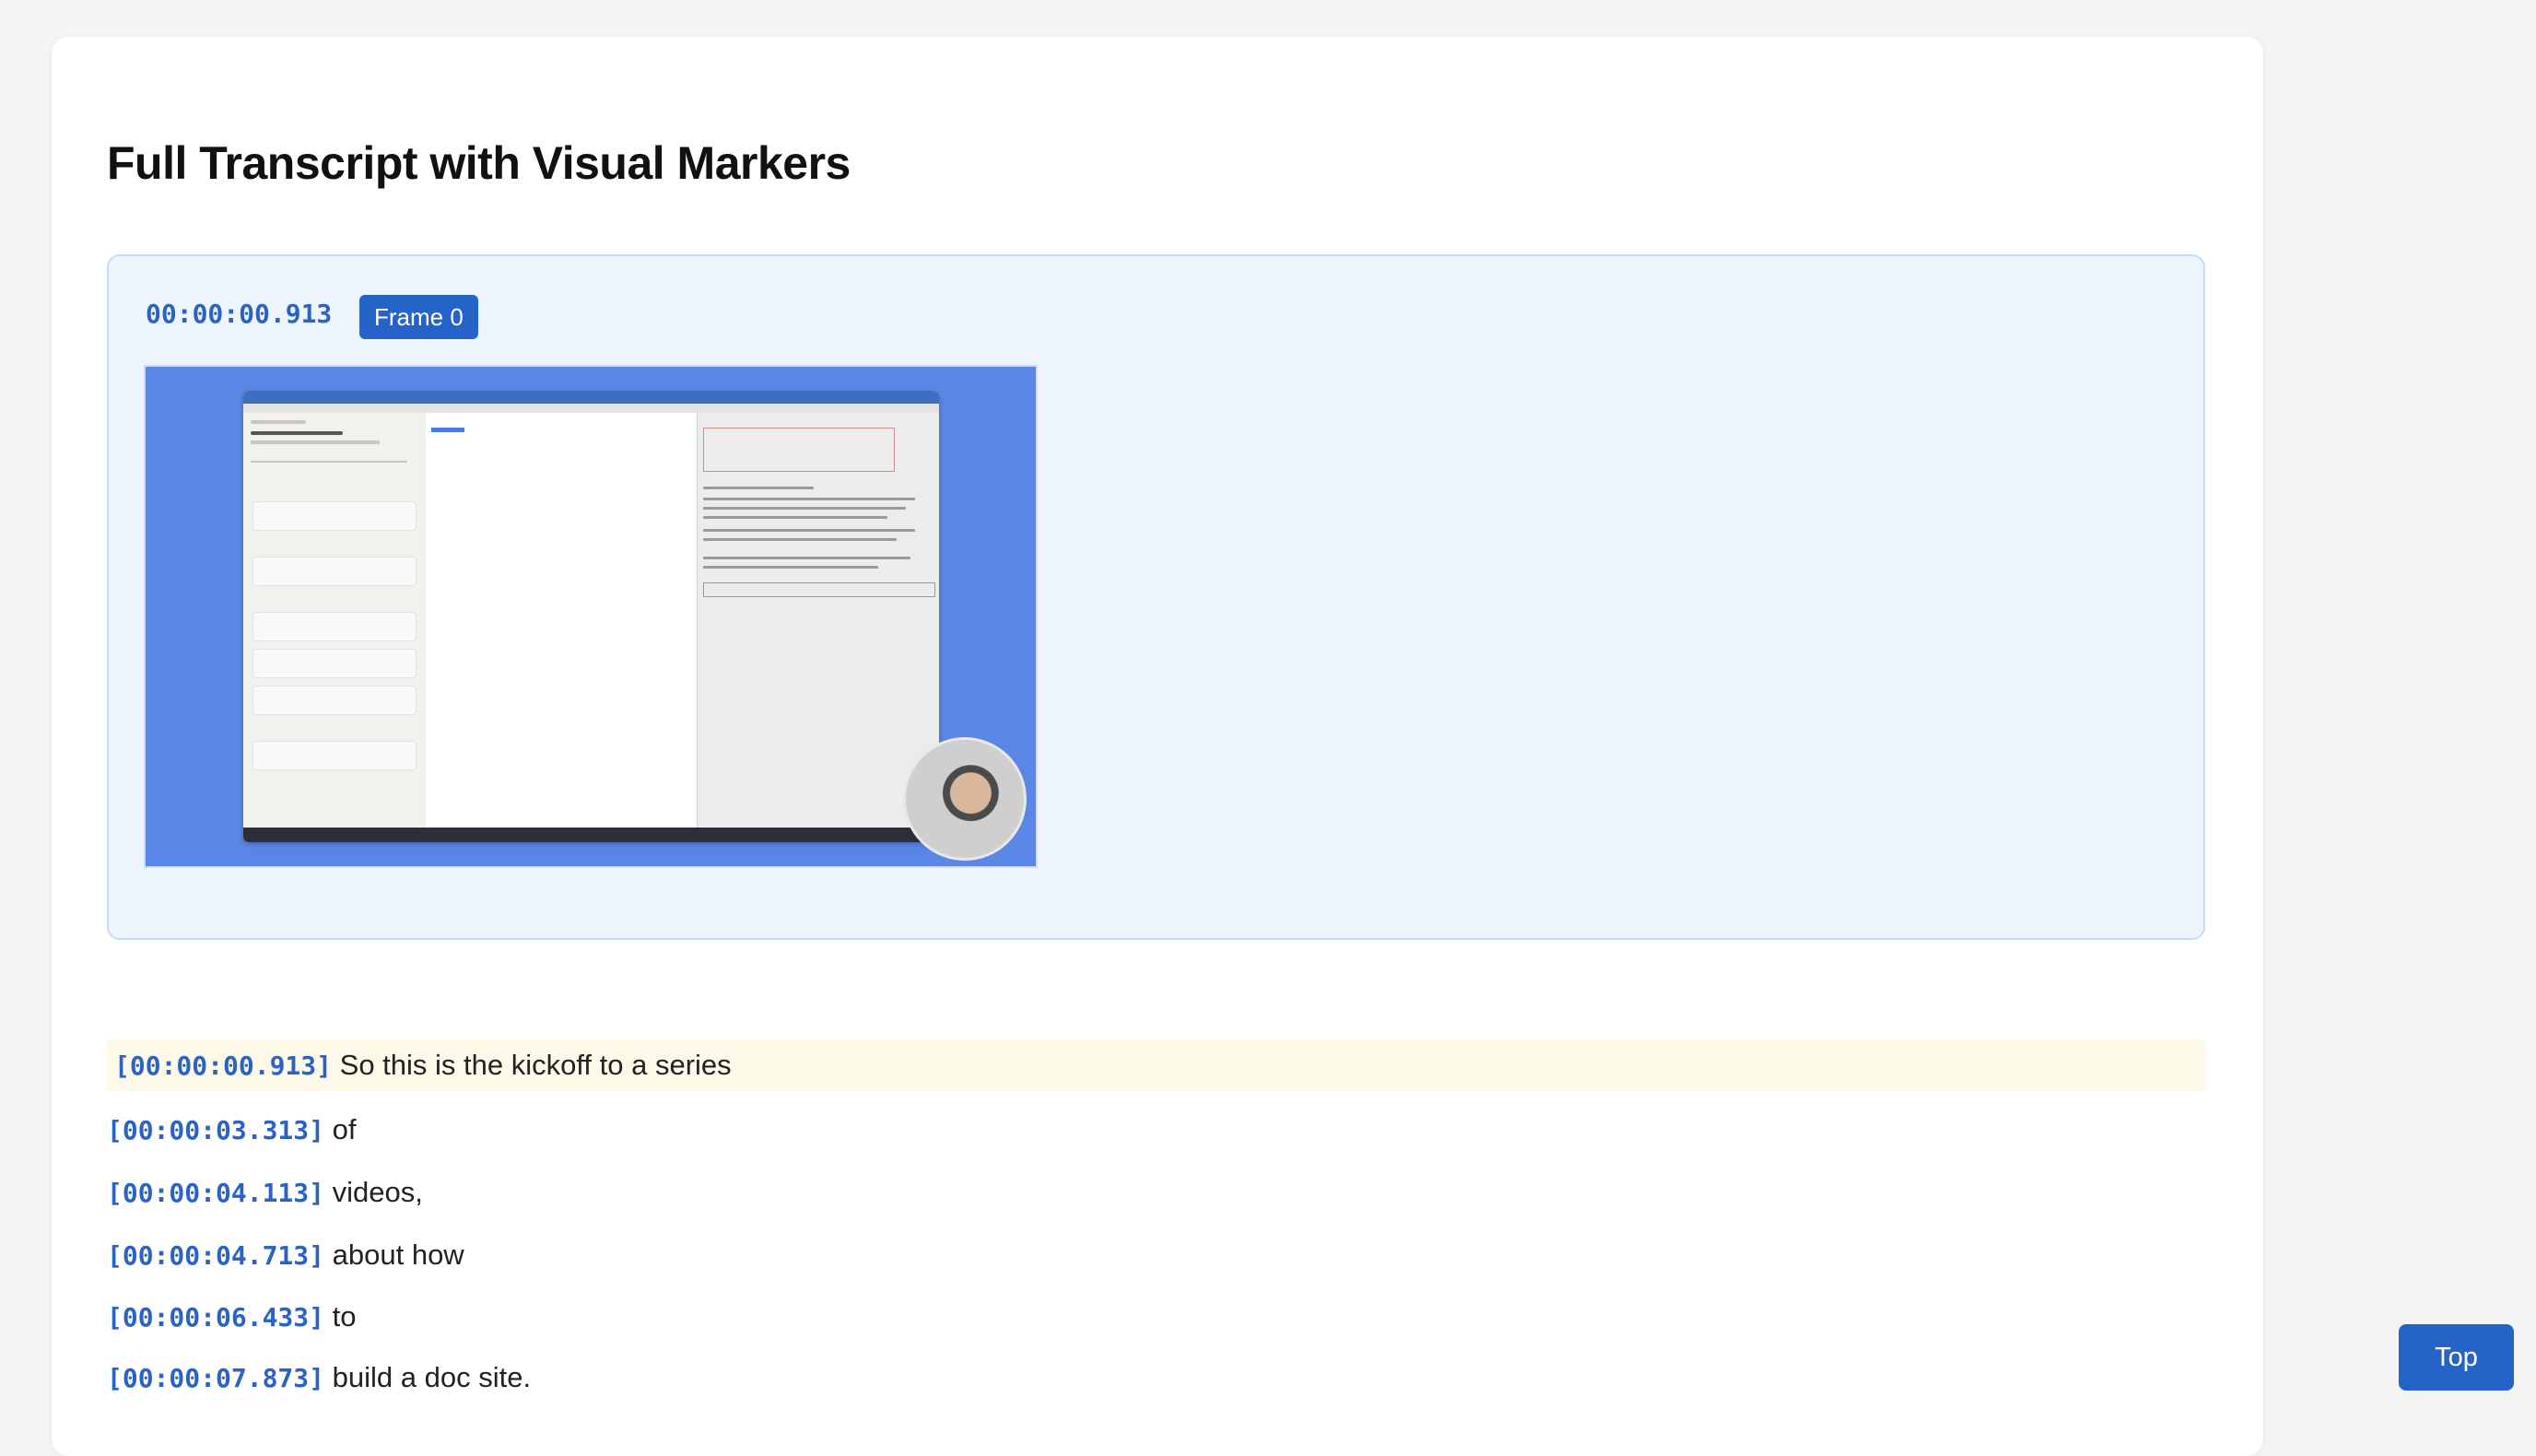  Describe the element at coordinates (2456, 1357) in the screenshot. I see `back-to-top-button: Top` at that location.